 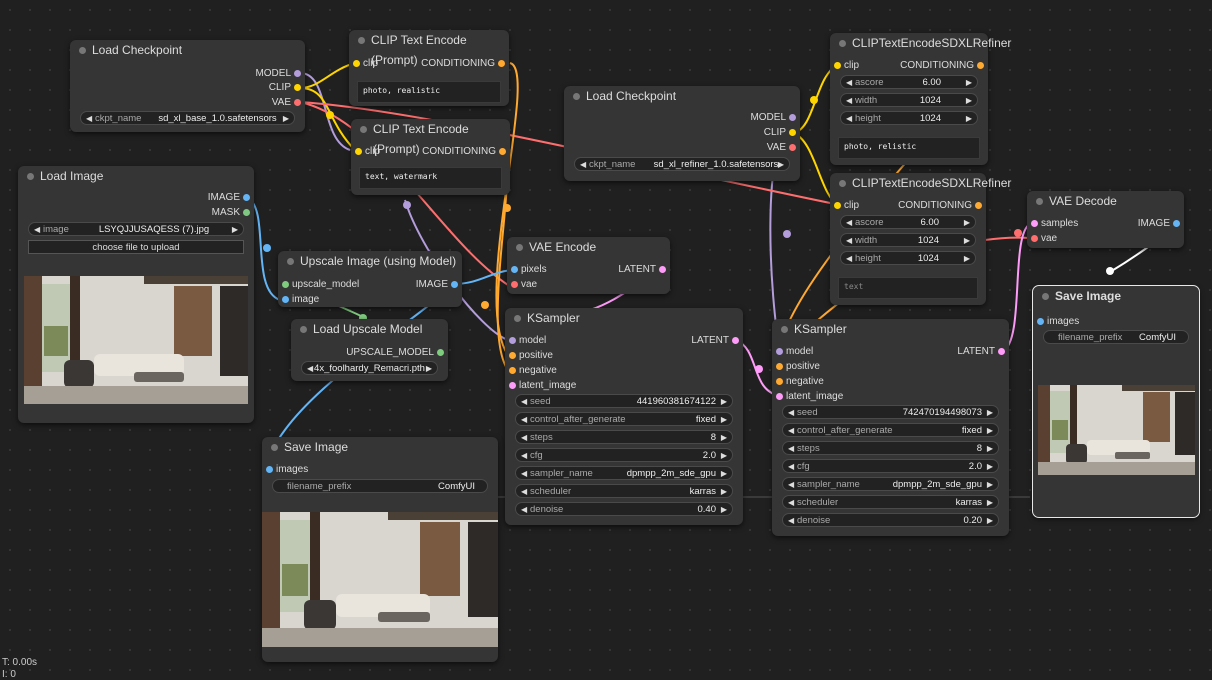 What do you see at coordinates (624, 509) in the screenshot?
I see `denoise-widget: ◀ denoise 0.40 ▶` at bounding box center [624, 509].